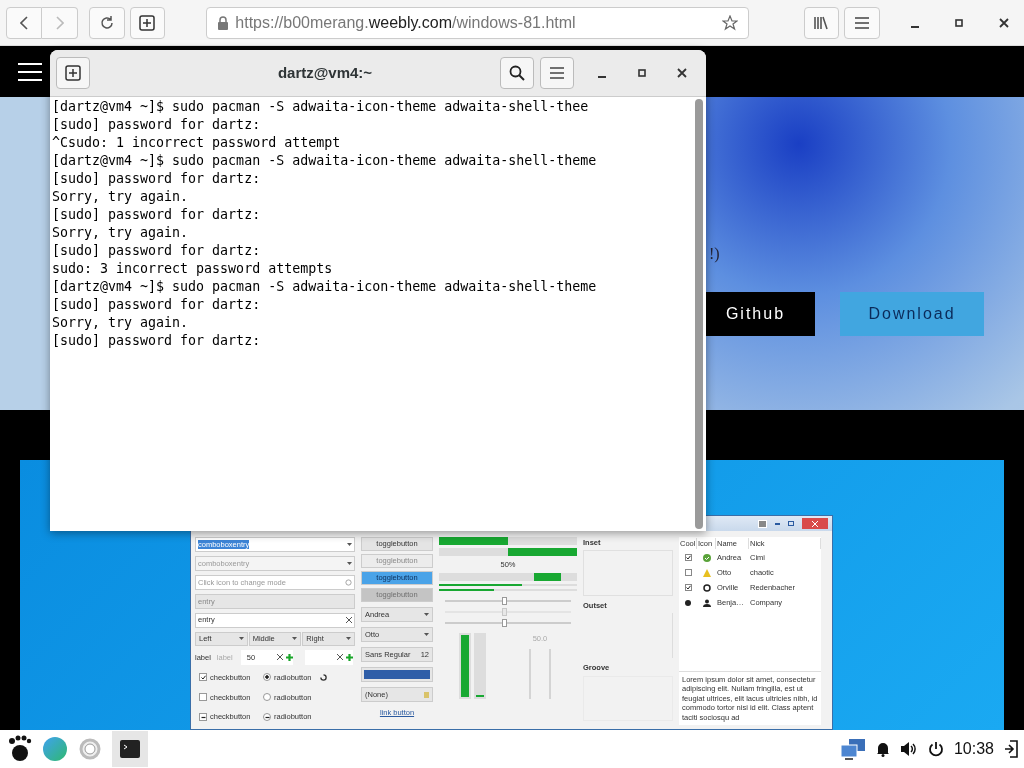  What do you see at coordinates (882, 749) in the screenshot?
I see `bell-icon` at bounding box center [882, 749].